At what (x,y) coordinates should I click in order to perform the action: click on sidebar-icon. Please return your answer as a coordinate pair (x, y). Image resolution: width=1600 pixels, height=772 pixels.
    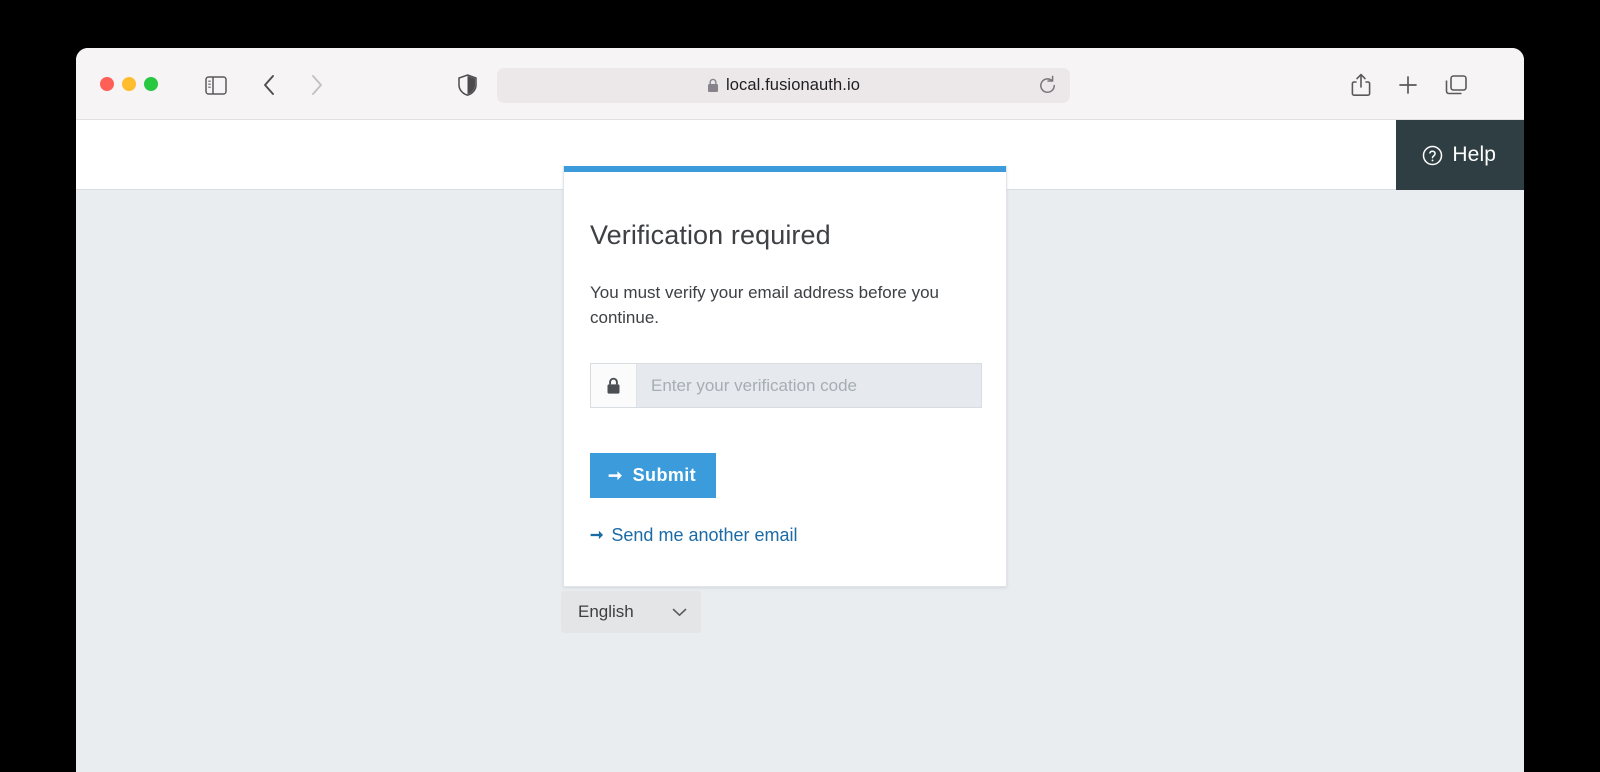
    Looking at the image, I should click on (216, 85).